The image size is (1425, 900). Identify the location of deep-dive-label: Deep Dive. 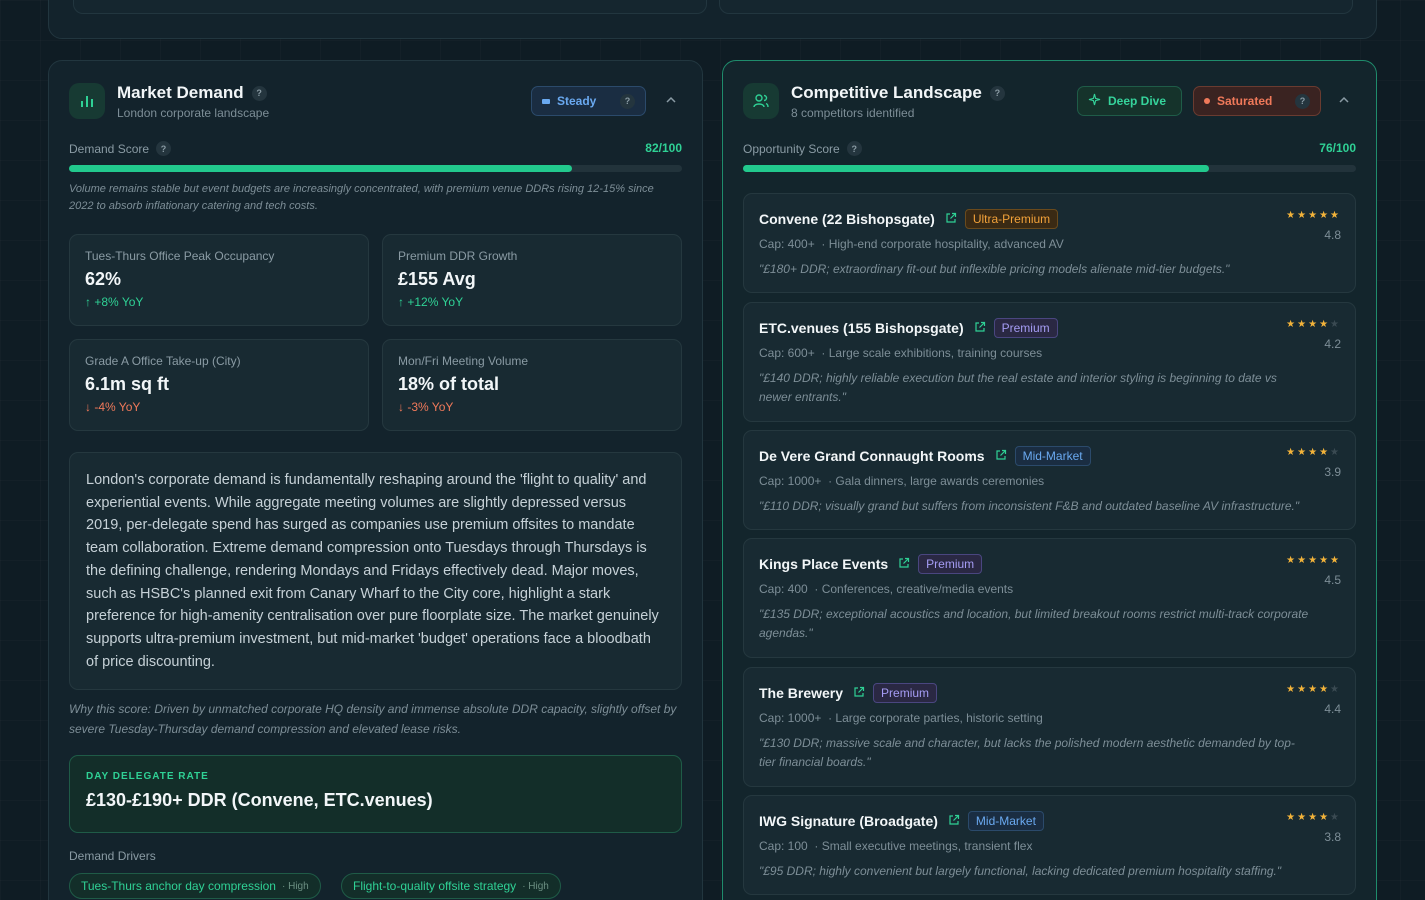
(1137, 101).